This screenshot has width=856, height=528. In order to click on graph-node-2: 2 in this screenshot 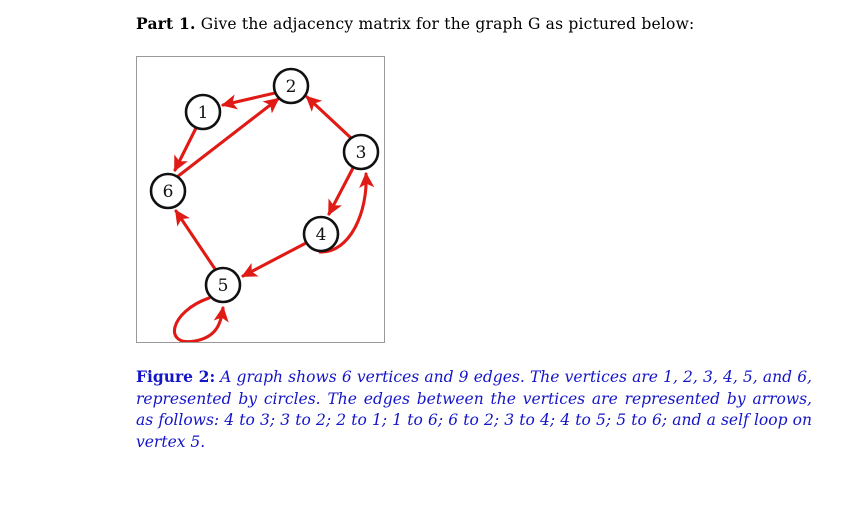, I will do `click(291, 86)`.